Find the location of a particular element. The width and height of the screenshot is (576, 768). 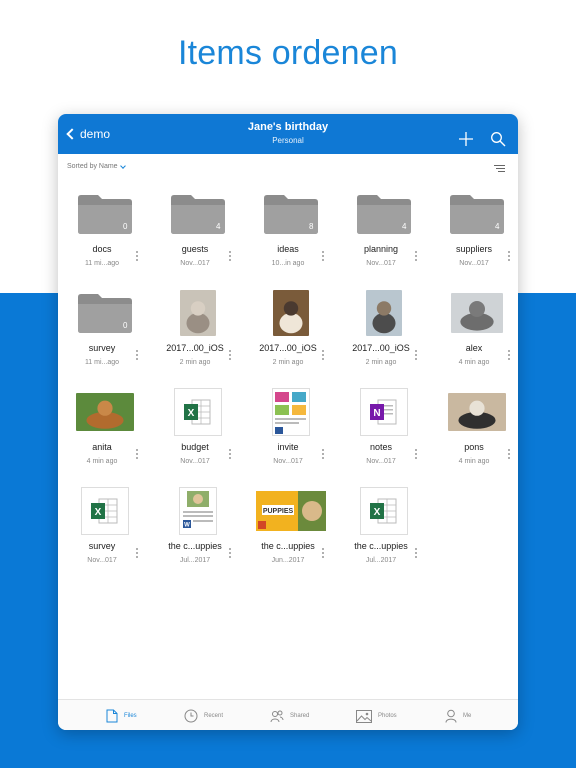

file-tile: 4 planning Nov...017 is located at coordinates (383, 229).